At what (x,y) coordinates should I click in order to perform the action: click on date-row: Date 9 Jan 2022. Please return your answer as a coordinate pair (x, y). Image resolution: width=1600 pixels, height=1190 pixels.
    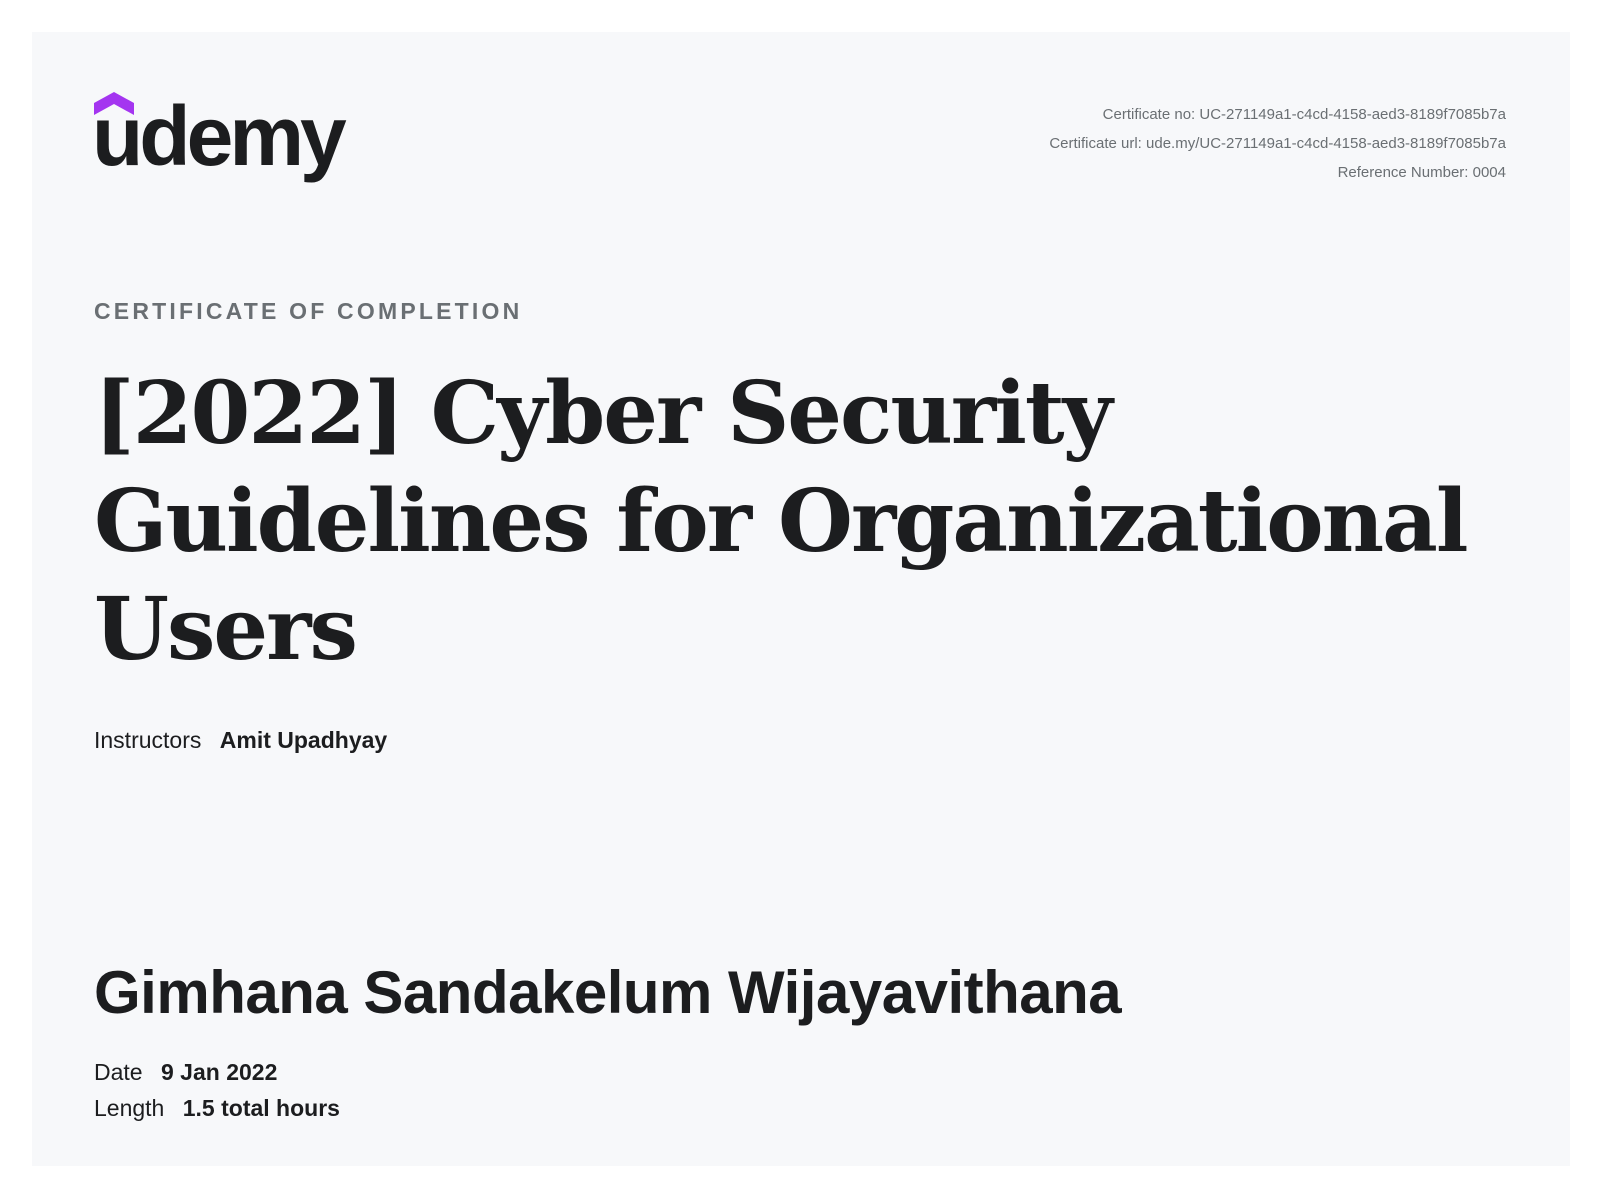
    Looking at the image, I should click on (217, 1072).